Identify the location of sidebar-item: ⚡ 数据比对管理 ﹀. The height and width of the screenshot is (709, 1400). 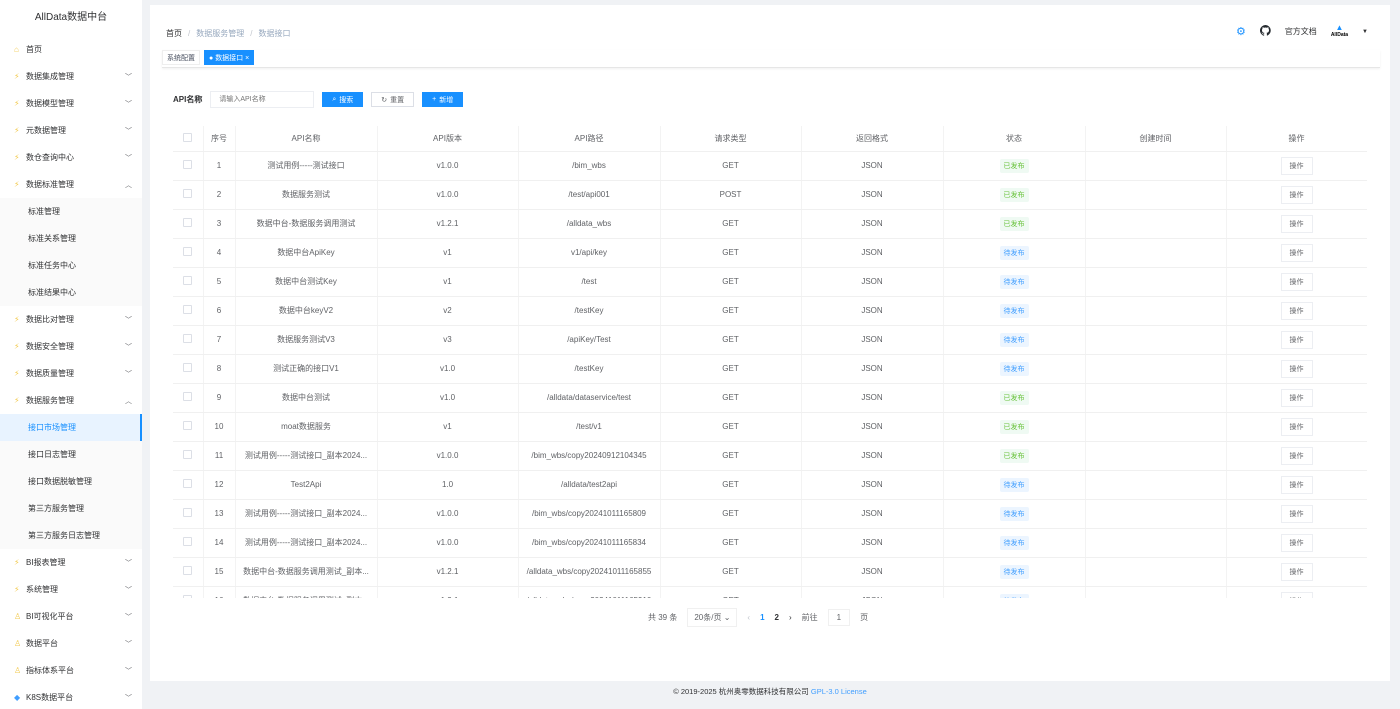
(71, 319).